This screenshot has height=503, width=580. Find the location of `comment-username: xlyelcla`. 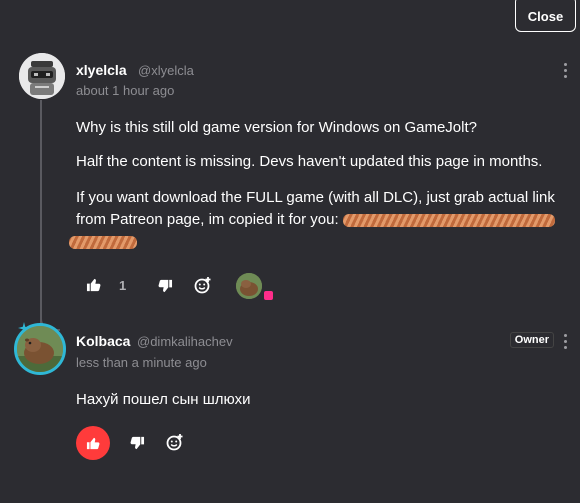

comment-username: xlyelcla is located at coordinates (101, 70).